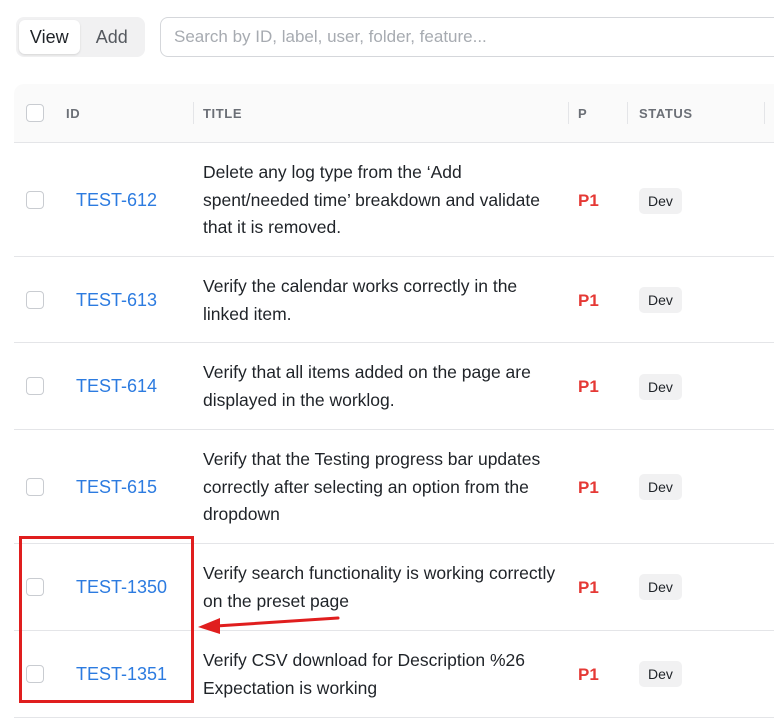 The height and width of the screenshot is (719, 774). I want to click on view-button: View, so click(49, 37).